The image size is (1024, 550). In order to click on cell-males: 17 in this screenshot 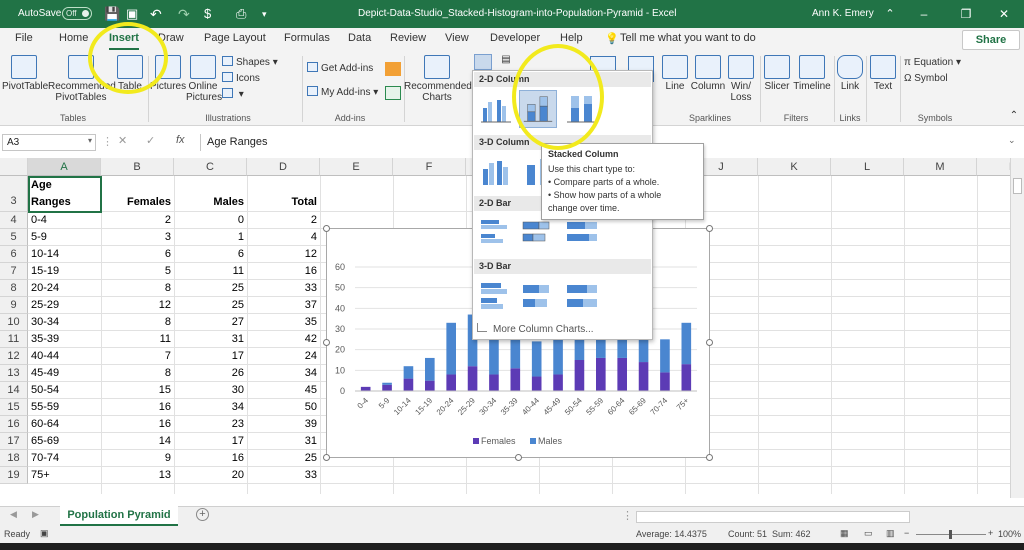, I will do `click(209, 441)`.